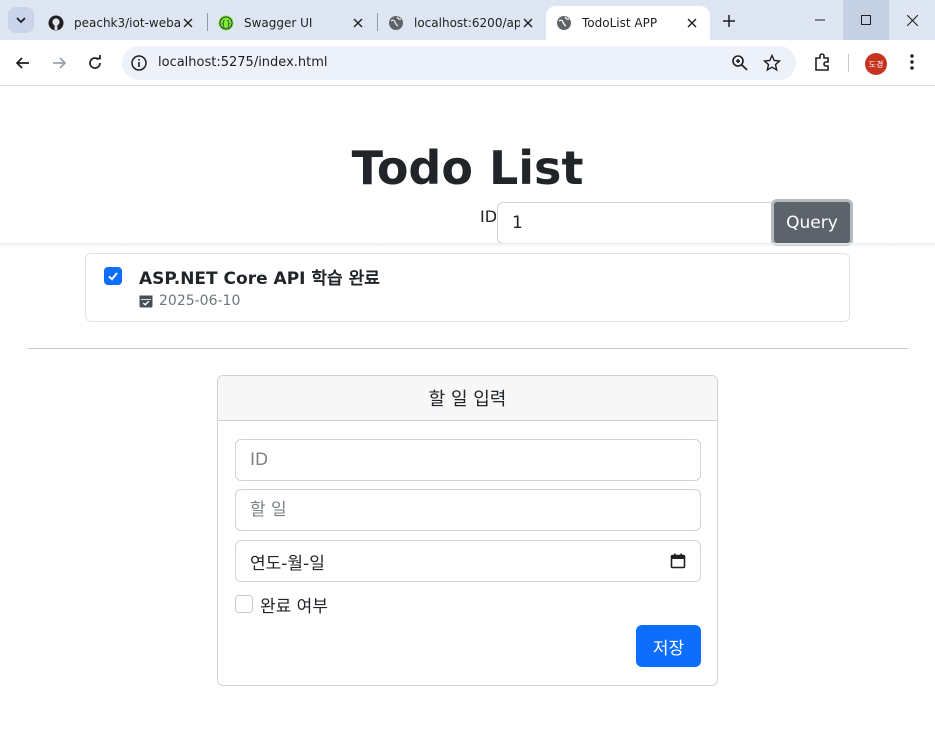 This screenshot has height=753, width=935. What do you see at coordinates (287, 563) in the screenshot?
I see `date-placeholder: 연도-월-일` at bounding box center [287, 563].